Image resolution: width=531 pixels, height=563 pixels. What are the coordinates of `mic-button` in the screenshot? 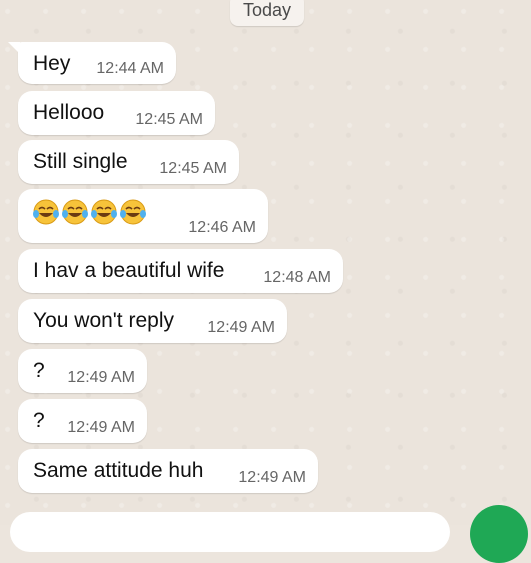 It's located at (499, 534).